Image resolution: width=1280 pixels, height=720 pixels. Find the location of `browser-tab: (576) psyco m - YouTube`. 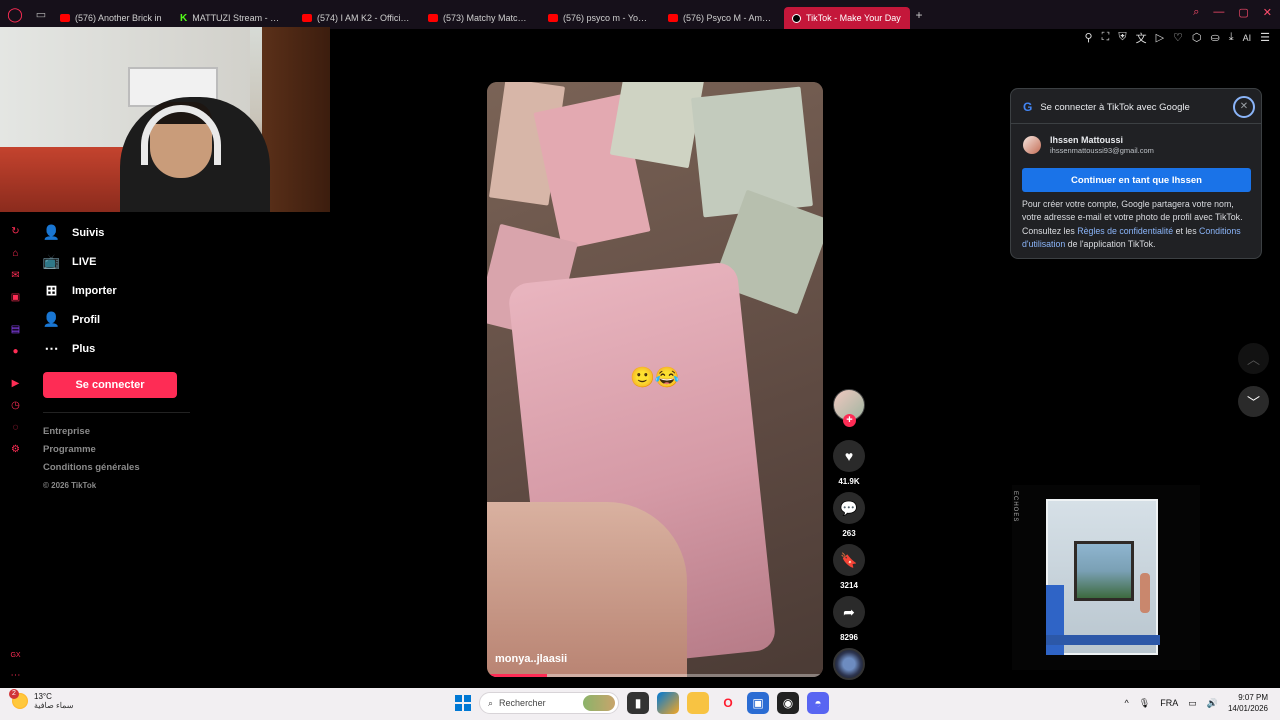

browser-tab: (576) psyco m - YouTube is located at coordinates (599, 18).